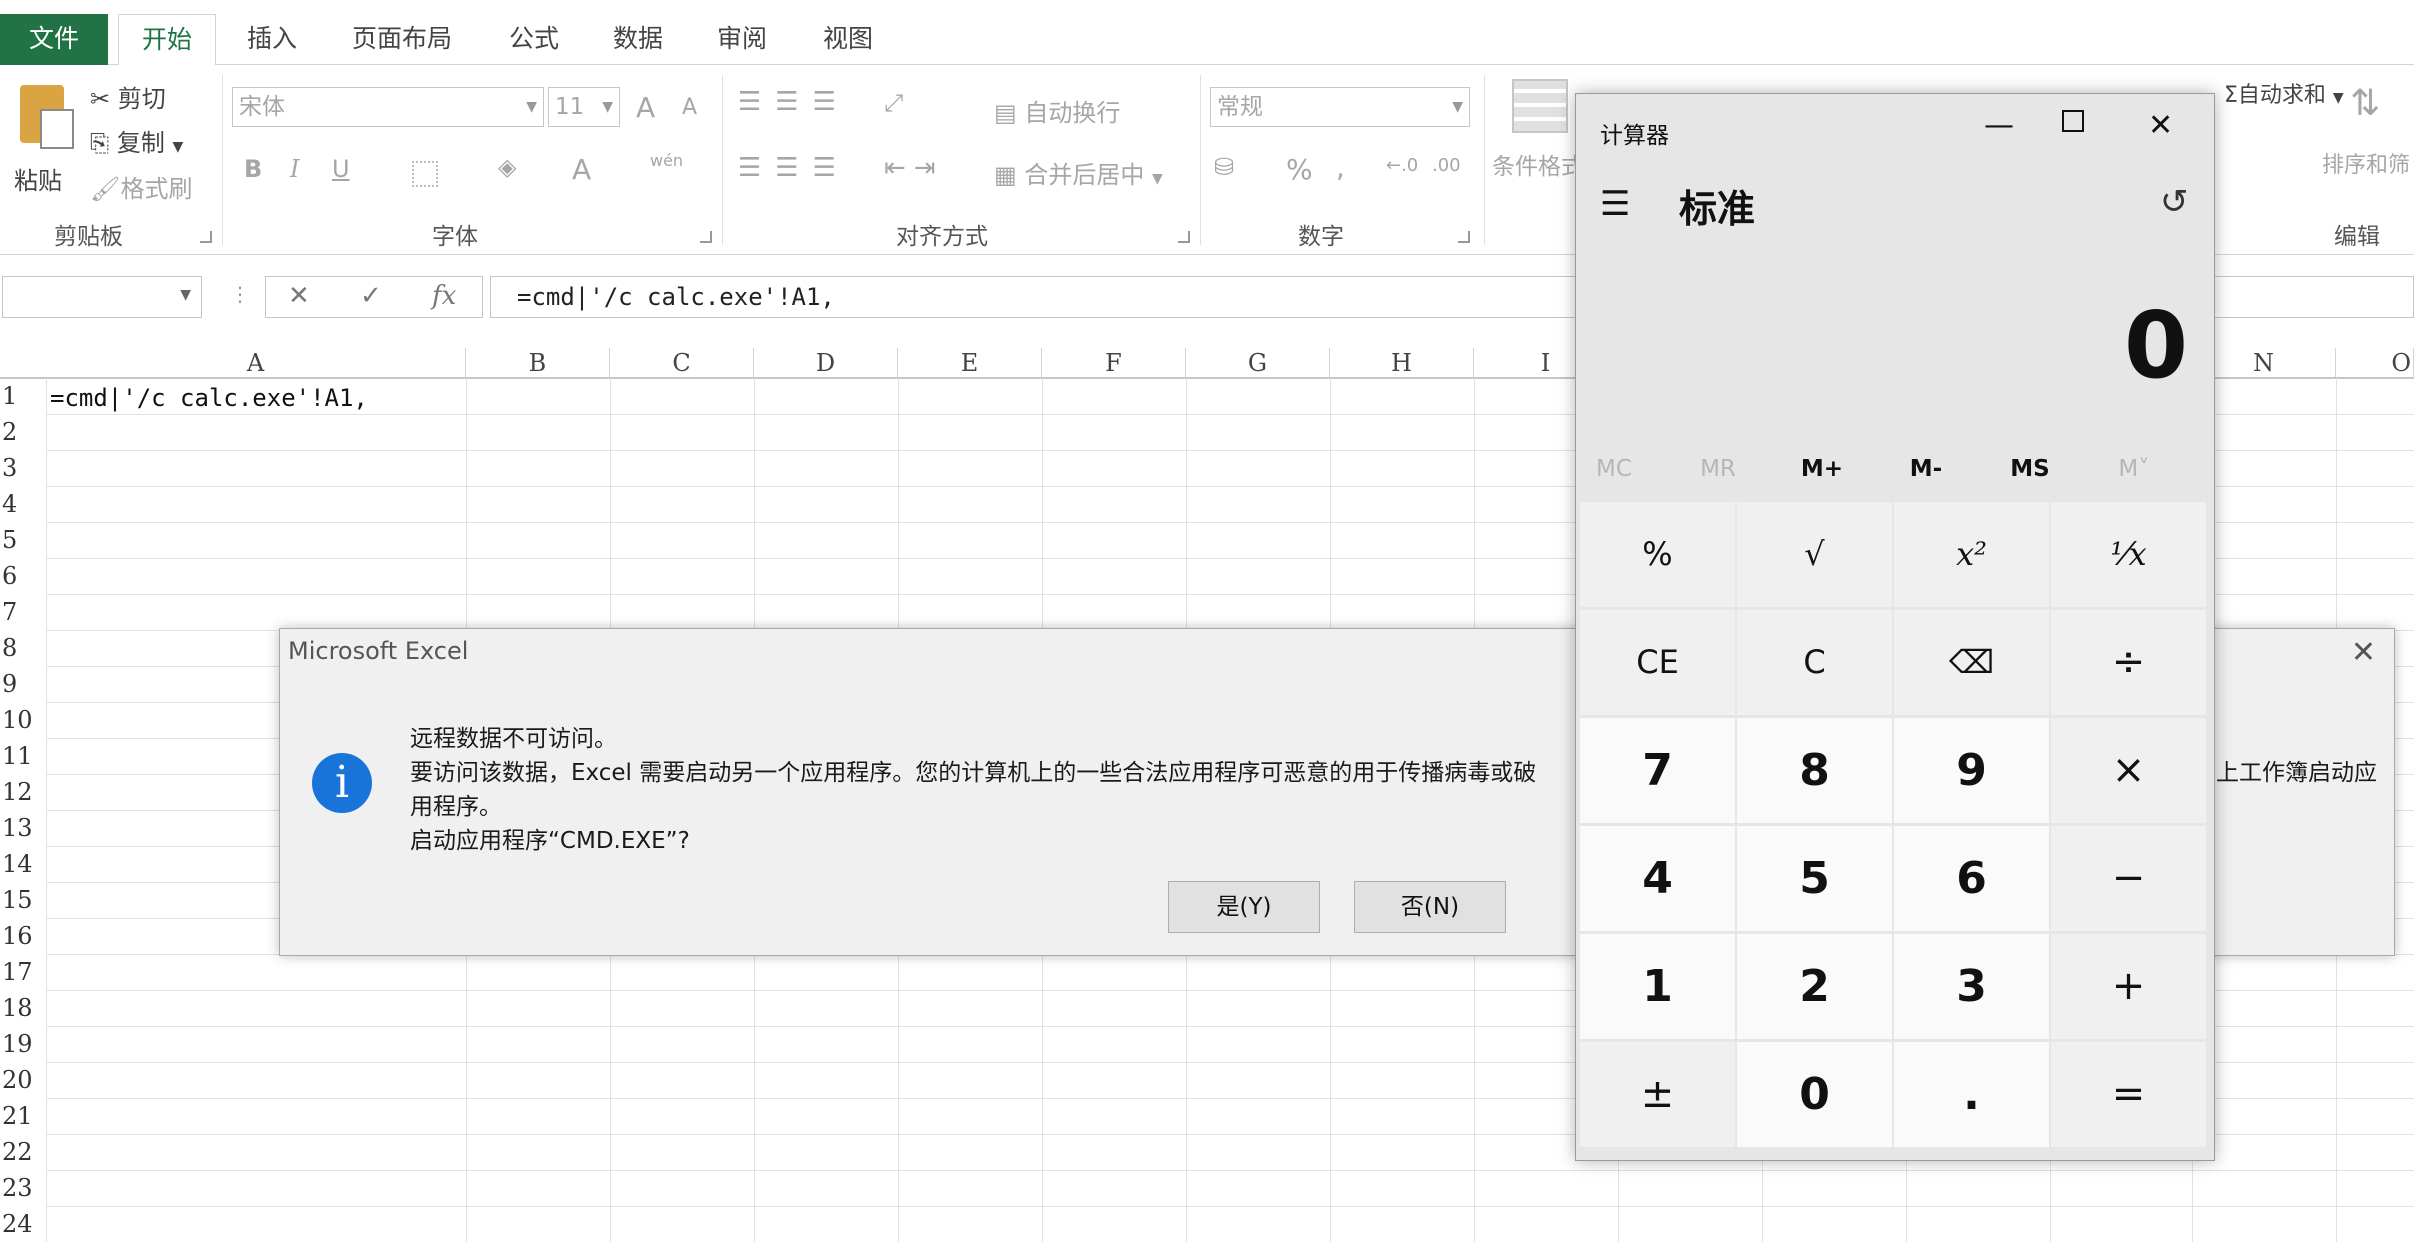 The image size is (2414, 1242). Describe the element at coordinates (23, 828) in the screenshot. I see `row-header: 13` at that location.